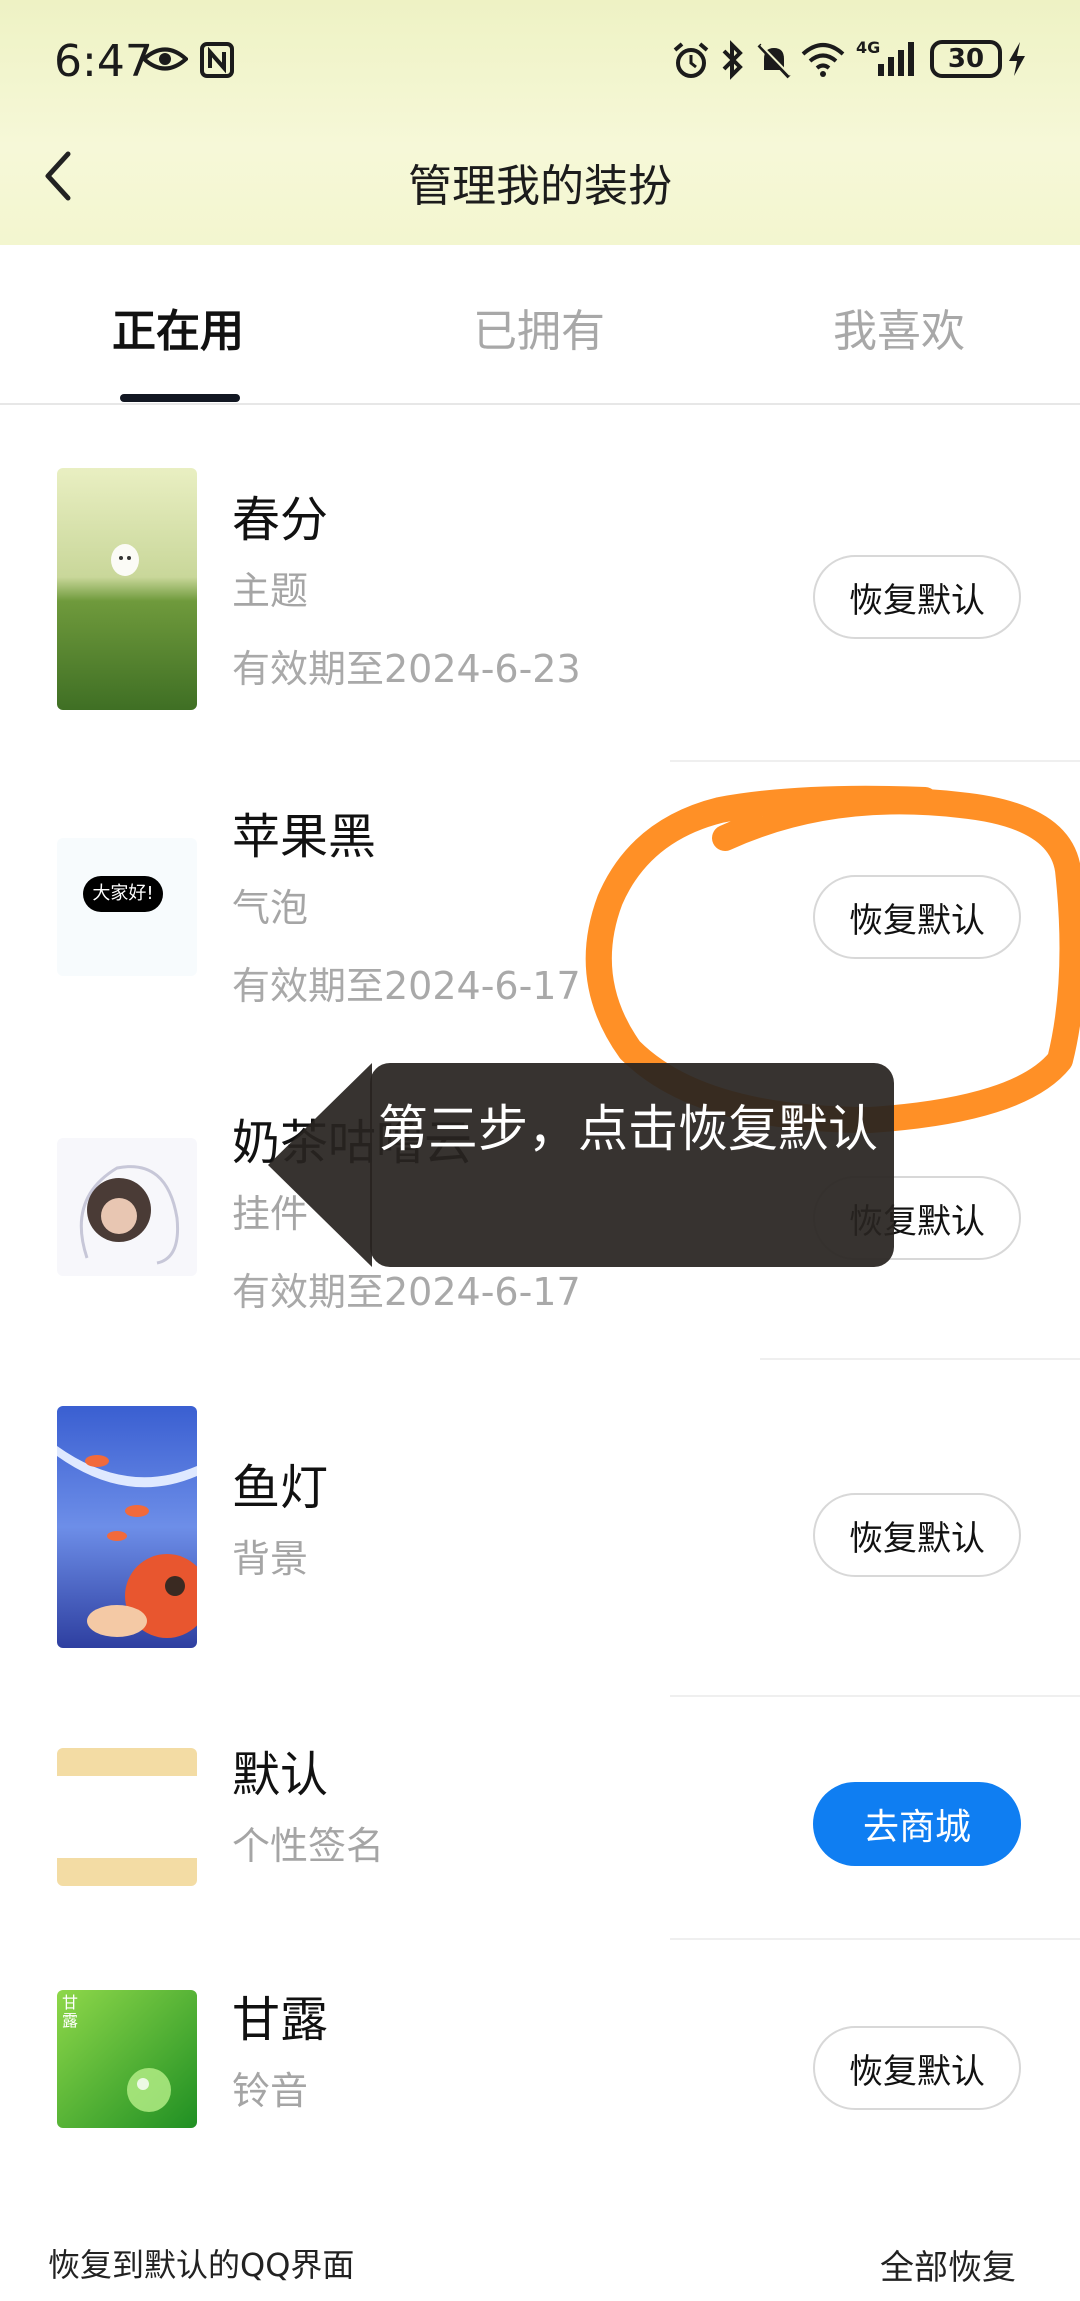 This screenshot has width=1080, height=2301. What do you see at coordinates (280, 1775) in the screenshot?
I see `item-name: 默认` at bounding box center [280, 1775].